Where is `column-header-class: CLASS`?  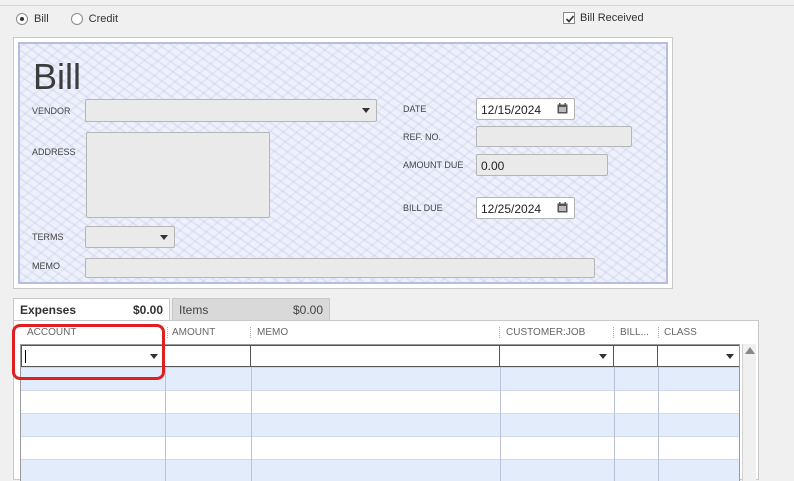
column-header-class: CLASS is located at coordinates (680, 332).